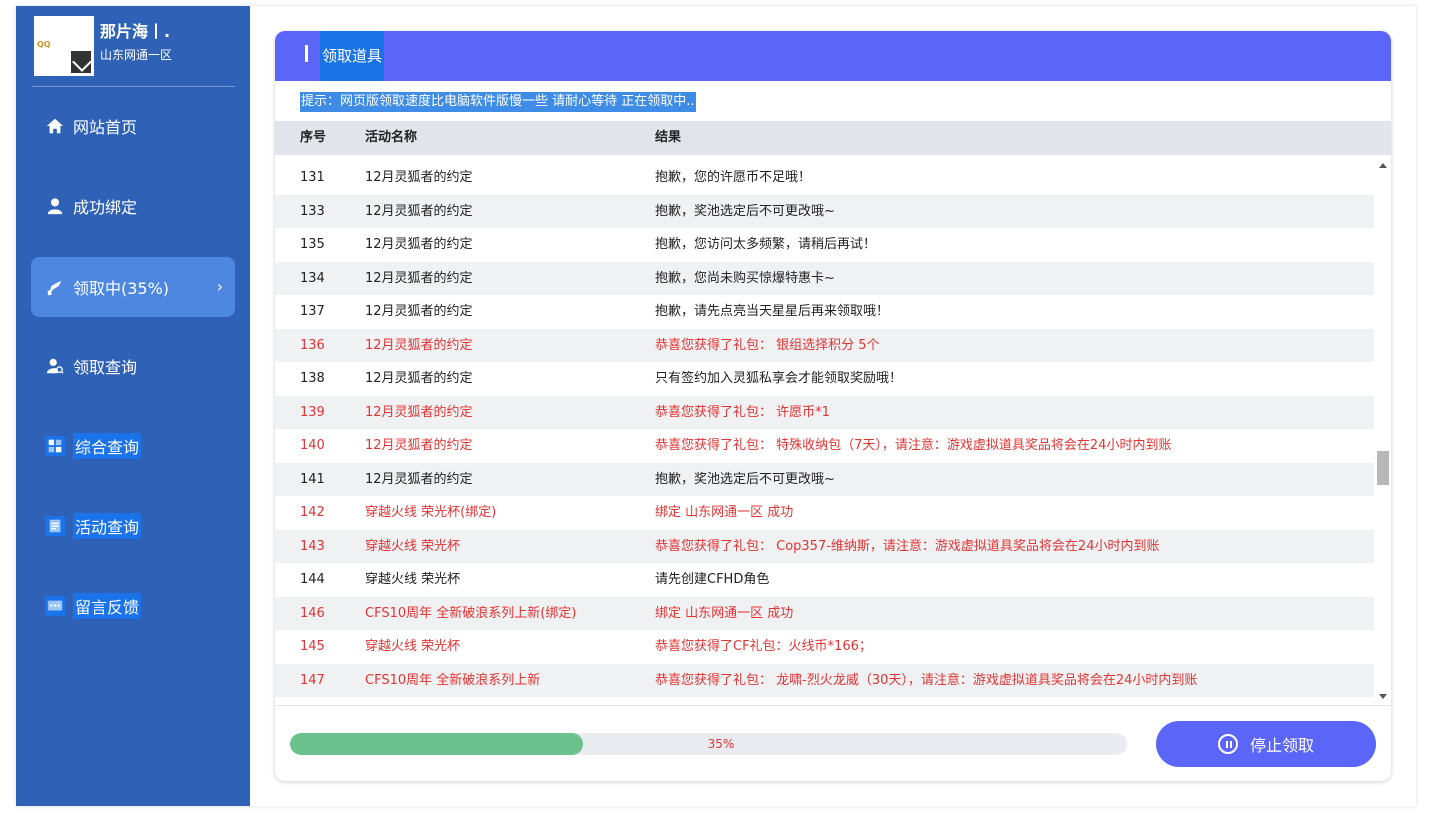 The height and width of the screenshot is (823, 1430). What do you see at coordinates (1266, 744) in the screenshot?
I see `stop-claim-button: 停止领取` at bounding box center [1266, 744].